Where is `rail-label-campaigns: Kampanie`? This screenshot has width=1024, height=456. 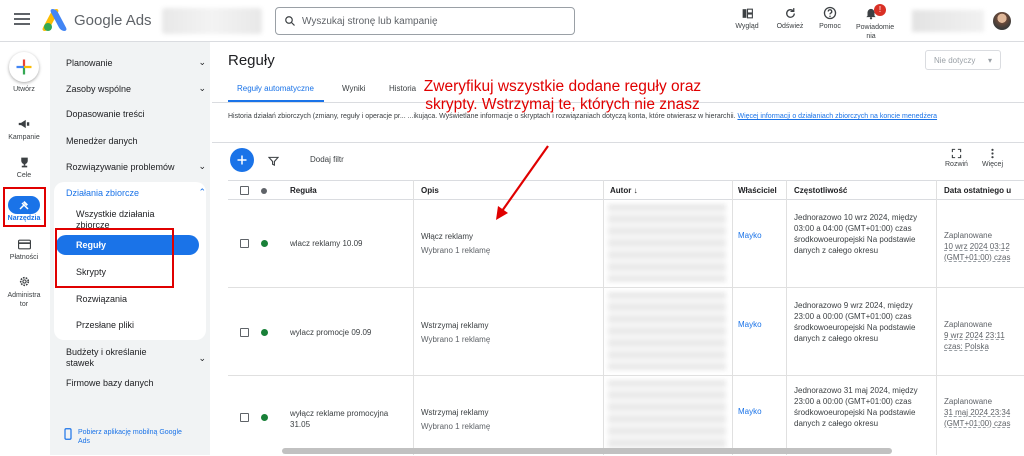 rail-label-campaigns: Kampanie is located at coordinates (24, 137).